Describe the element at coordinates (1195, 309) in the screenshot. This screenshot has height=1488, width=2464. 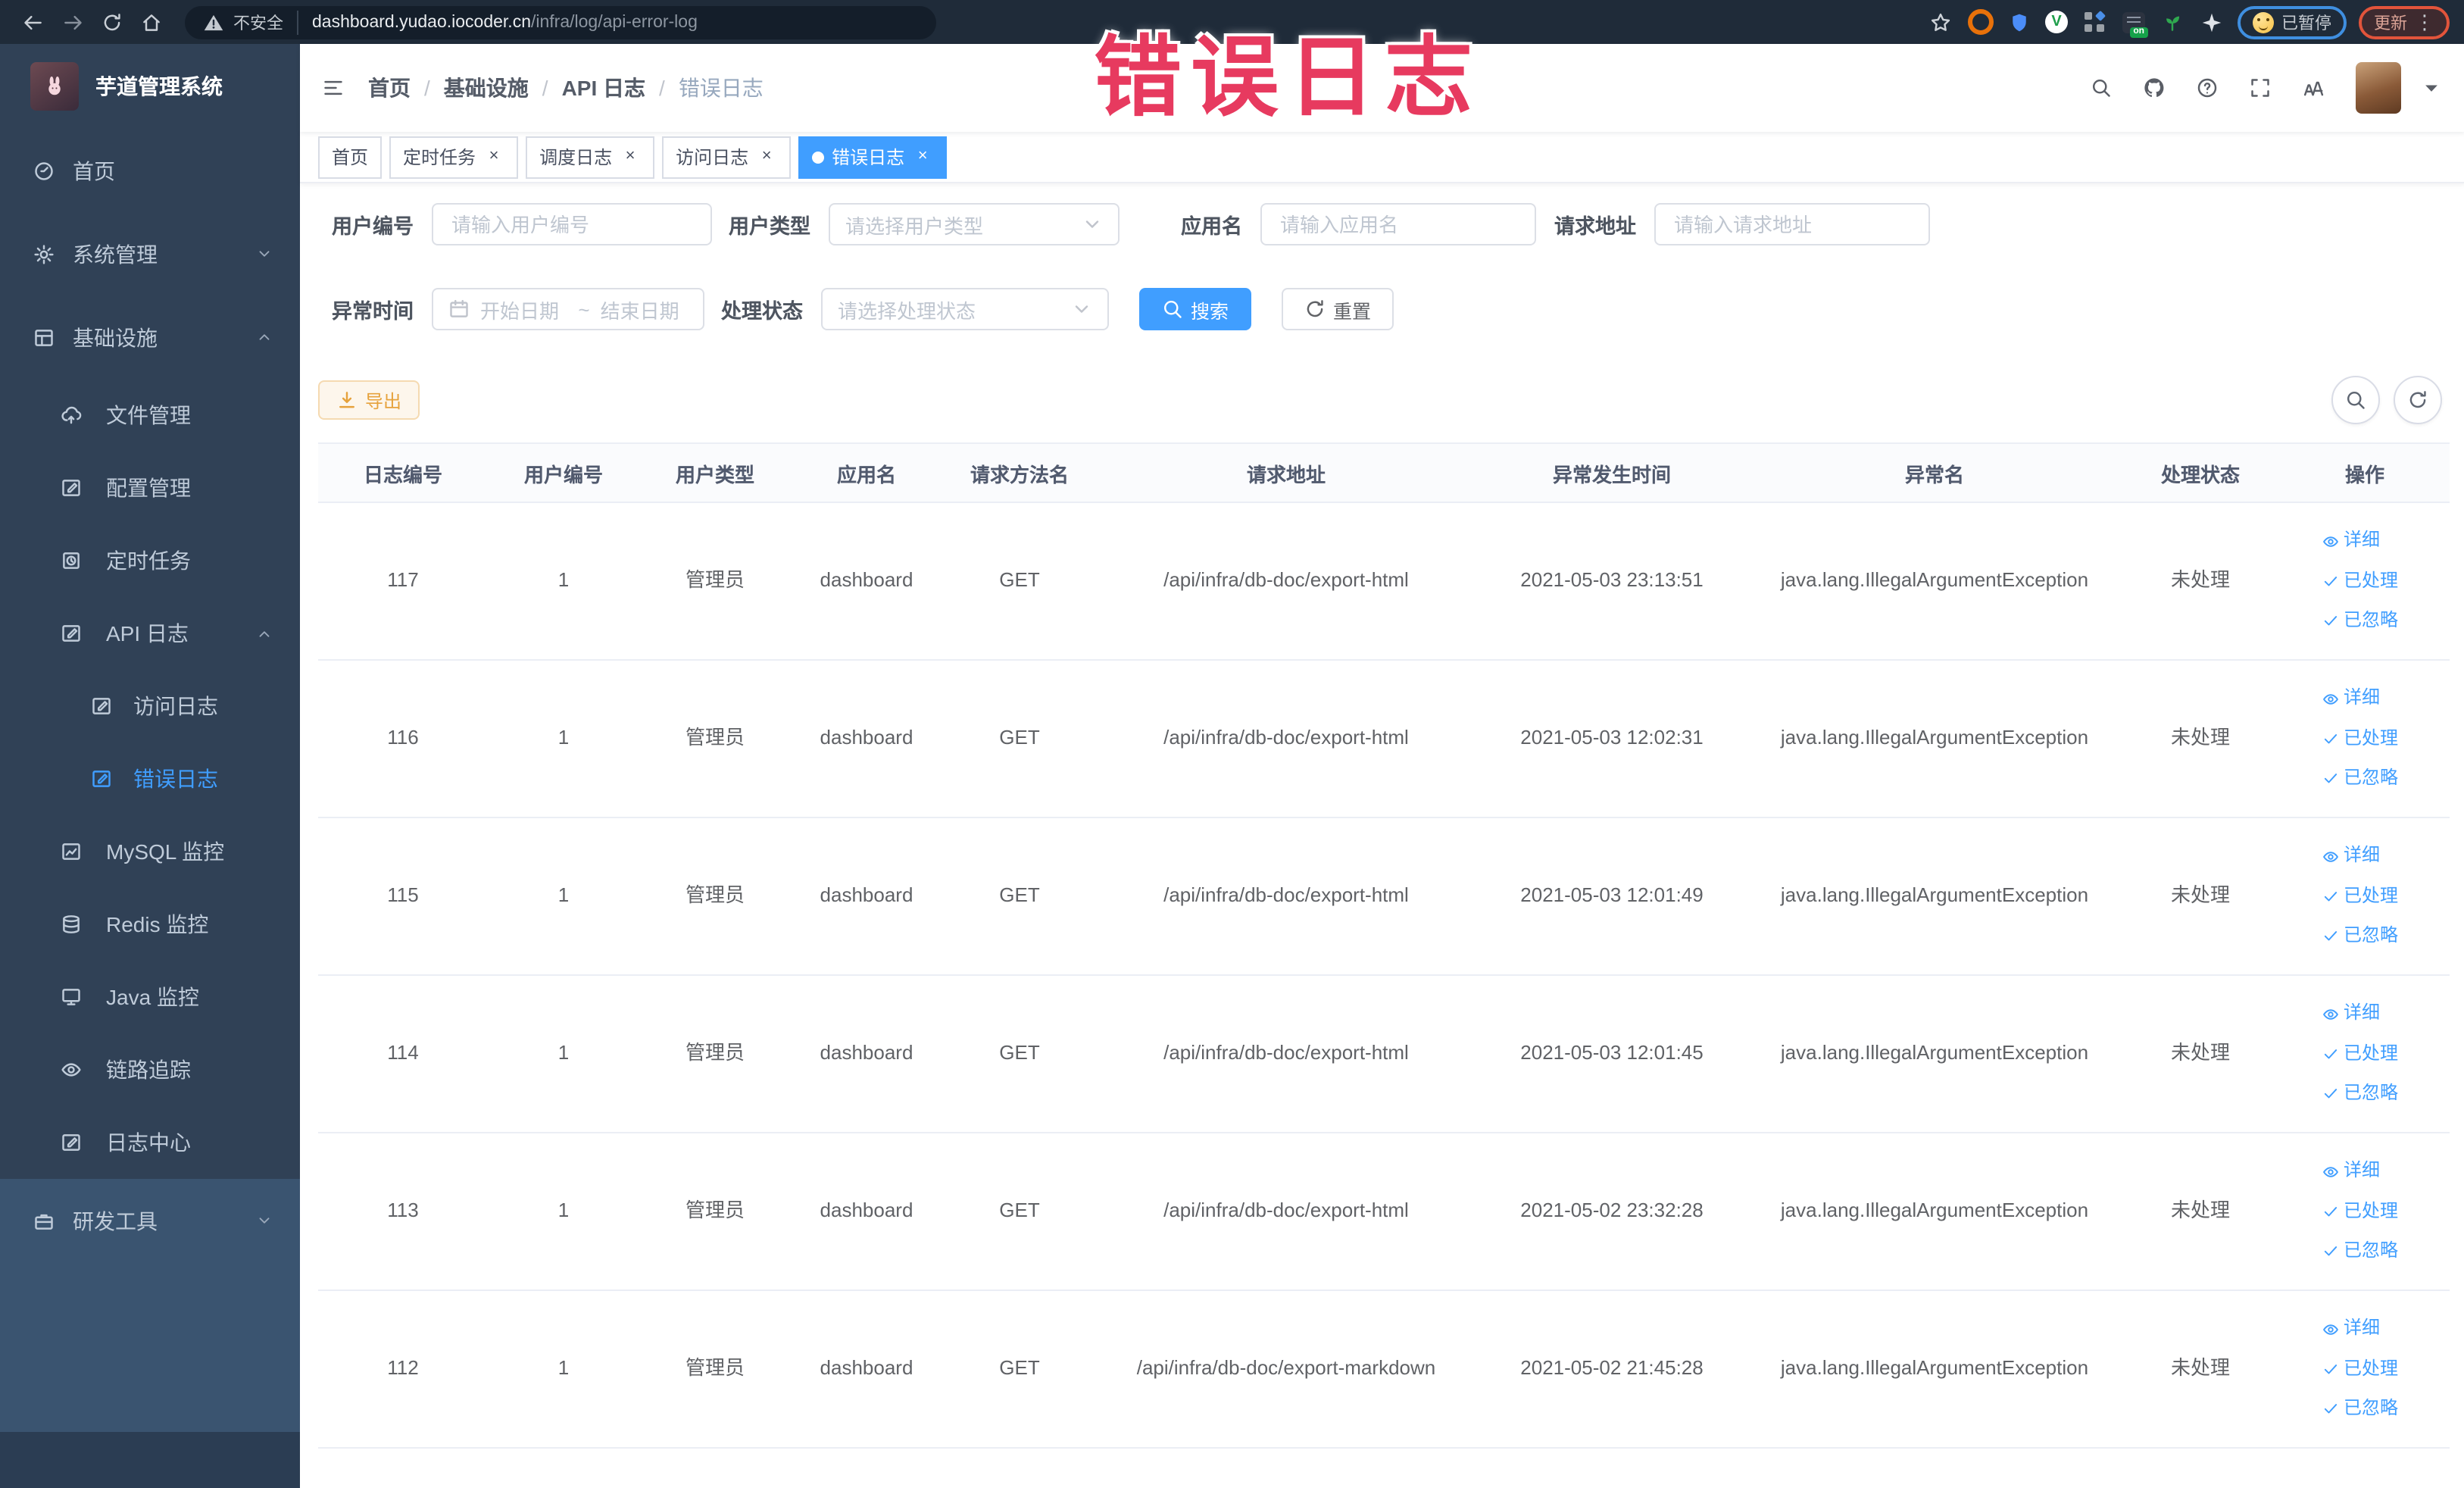
I see `search-button: 搜索` at that location.